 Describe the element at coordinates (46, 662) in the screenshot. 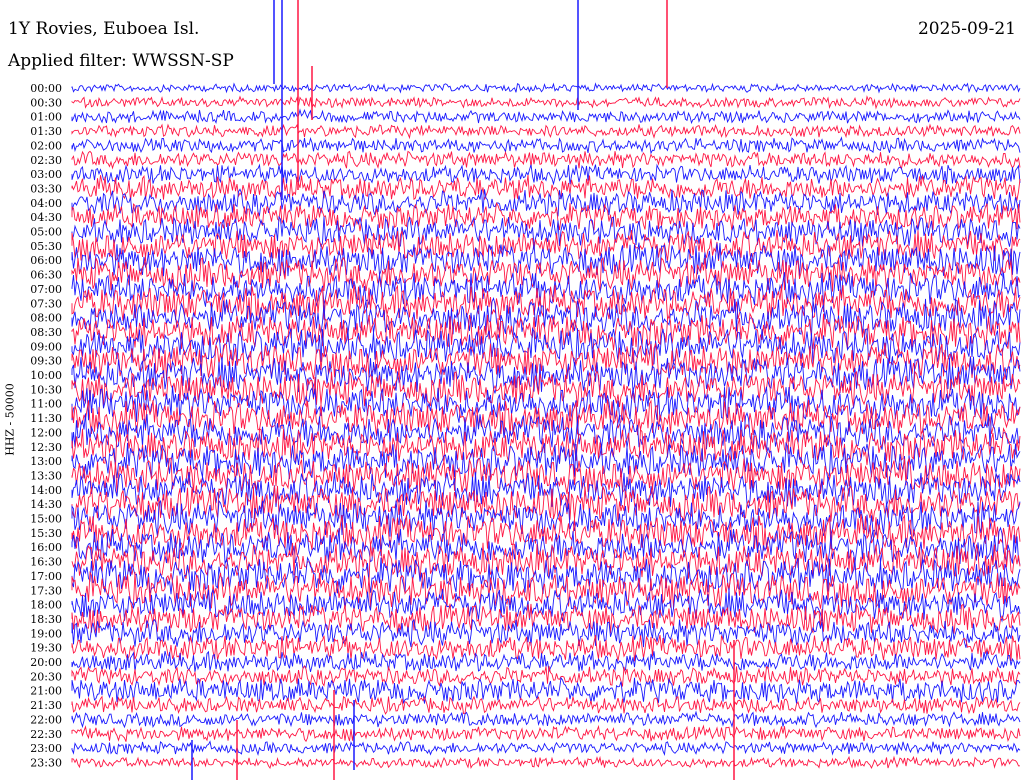

I see `time-tick-label: 20:00` at that location.